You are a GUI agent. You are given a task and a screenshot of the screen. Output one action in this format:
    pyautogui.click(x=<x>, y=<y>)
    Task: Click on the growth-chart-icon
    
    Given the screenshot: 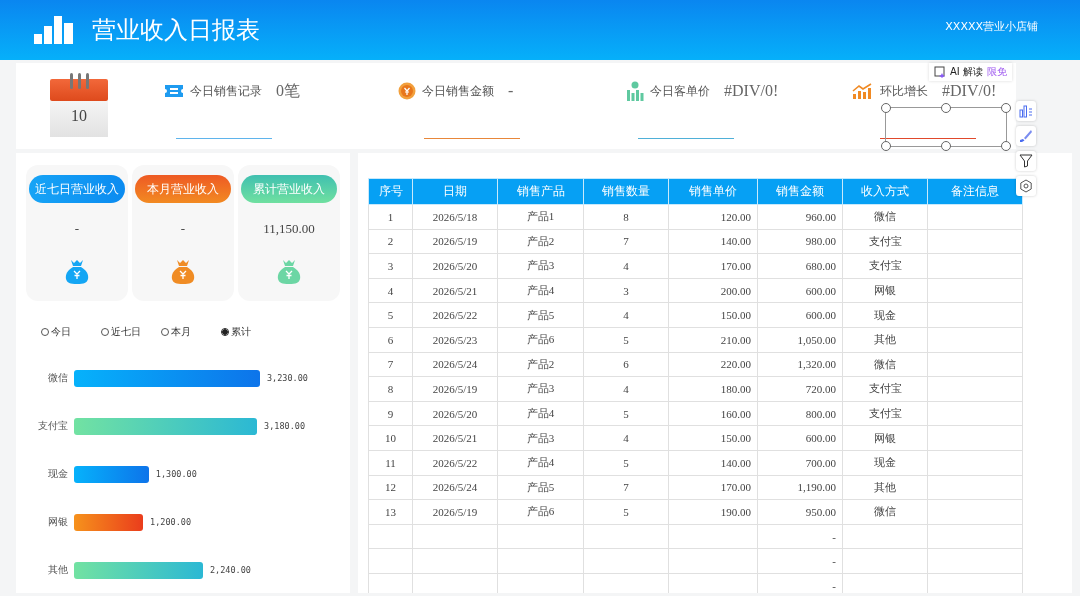 What is the action you would take?
    pyautogui.click(x=863, y=91)
    